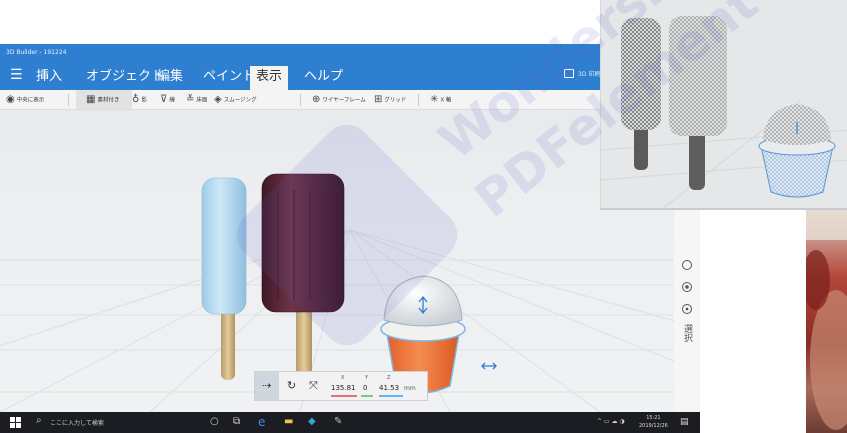 This screenshot has height=433, width=847. Describe the element at coordinates (316, 99) in the screenshot. I see `wireframe-icon: ⊕` at that location.